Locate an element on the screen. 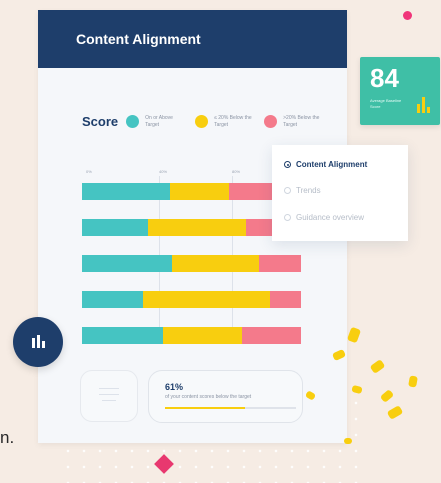  legend-item-below-20: ≤ 20% Below the Target is located at coordinates (225, 122).